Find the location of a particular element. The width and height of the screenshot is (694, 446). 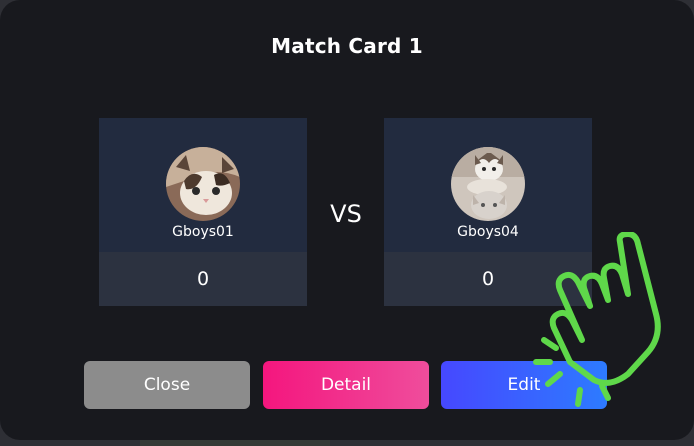

close-button: Close is located at coordinates (167, 385).